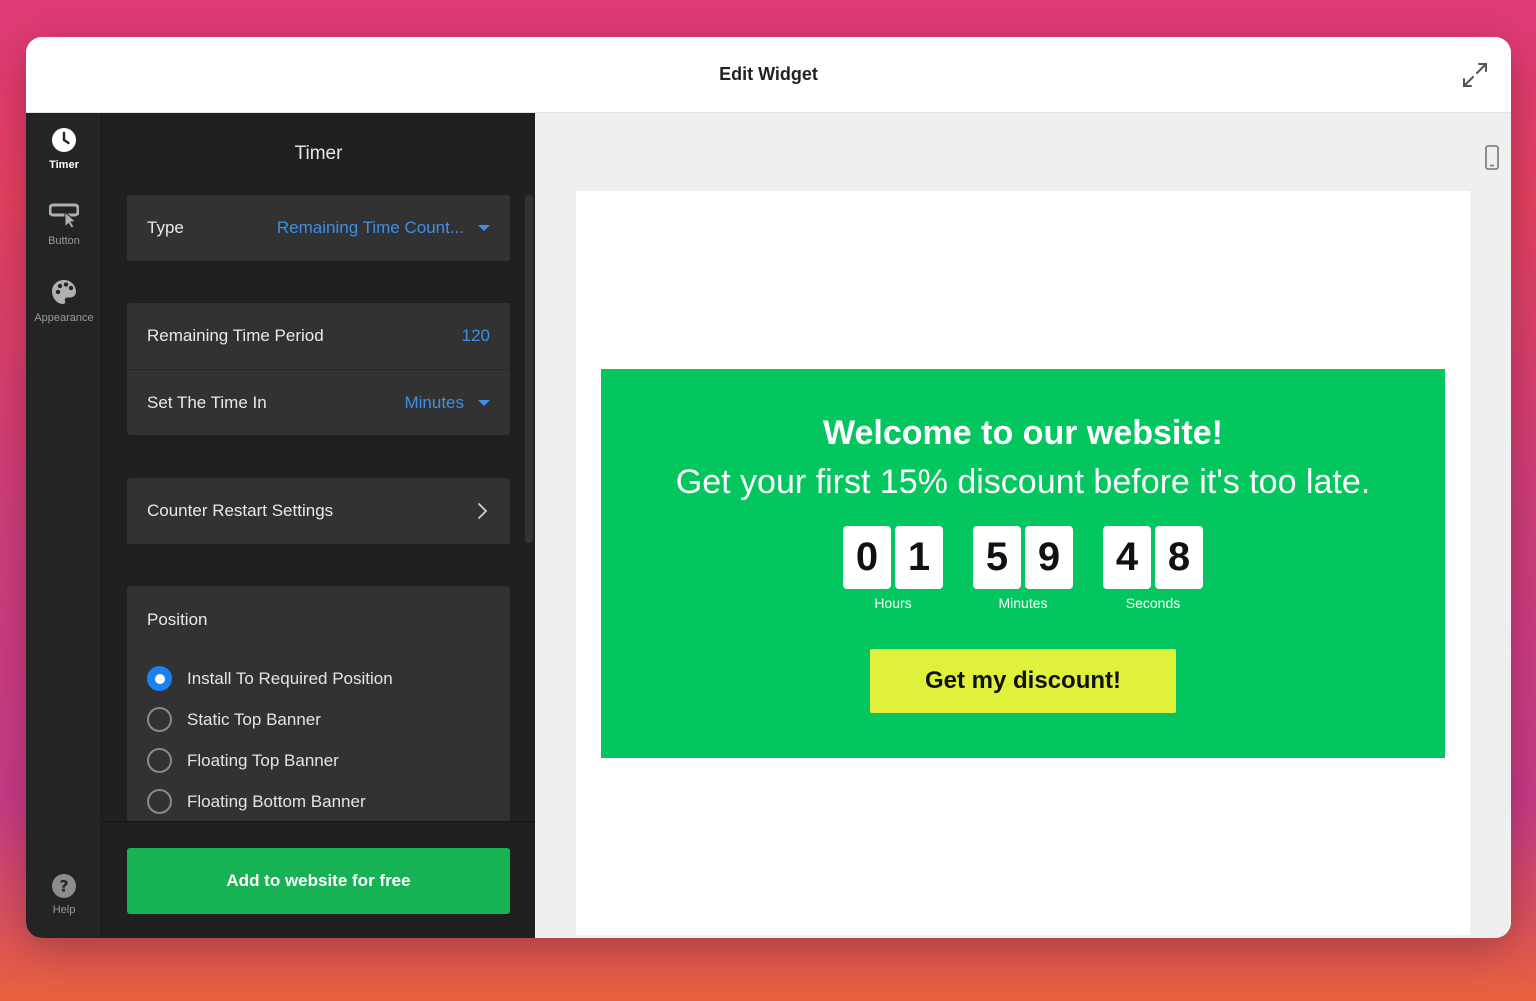  Describe the element at coordinates (1153, 603) in the screenshot. I see `timer-unit-label: Seconds` at that location.